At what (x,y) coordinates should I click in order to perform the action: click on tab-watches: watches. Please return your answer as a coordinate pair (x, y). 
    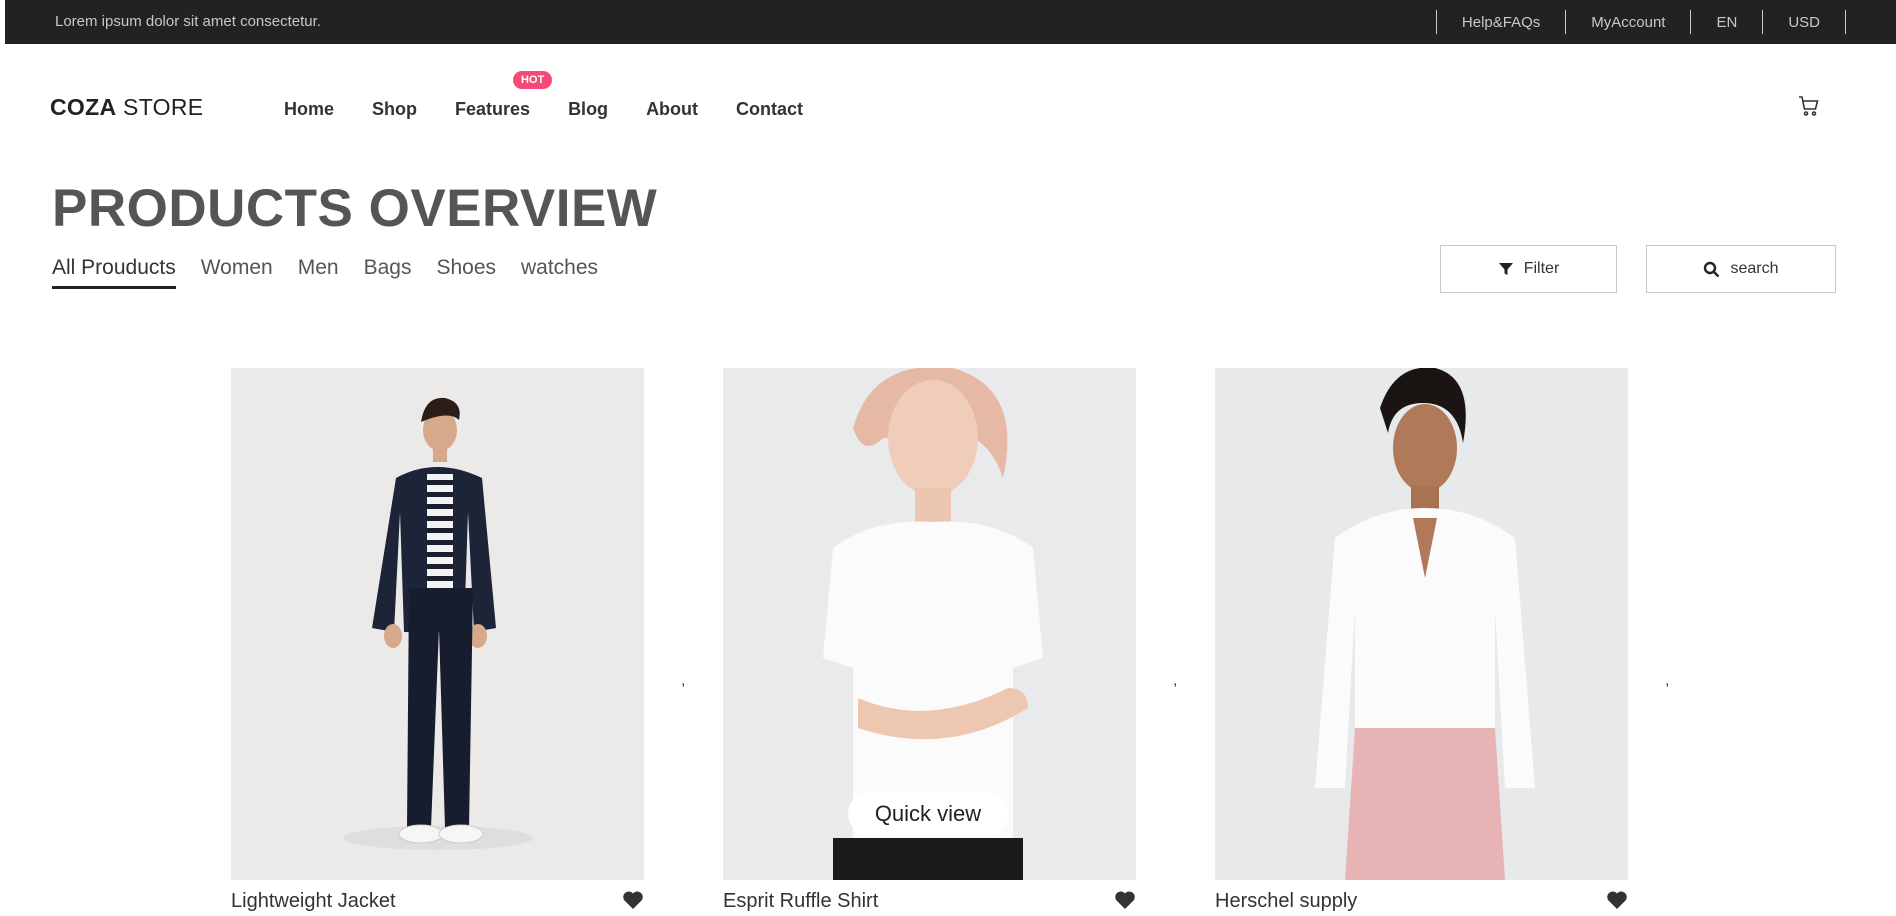
    Looking at the image, I should click on (559, 272).